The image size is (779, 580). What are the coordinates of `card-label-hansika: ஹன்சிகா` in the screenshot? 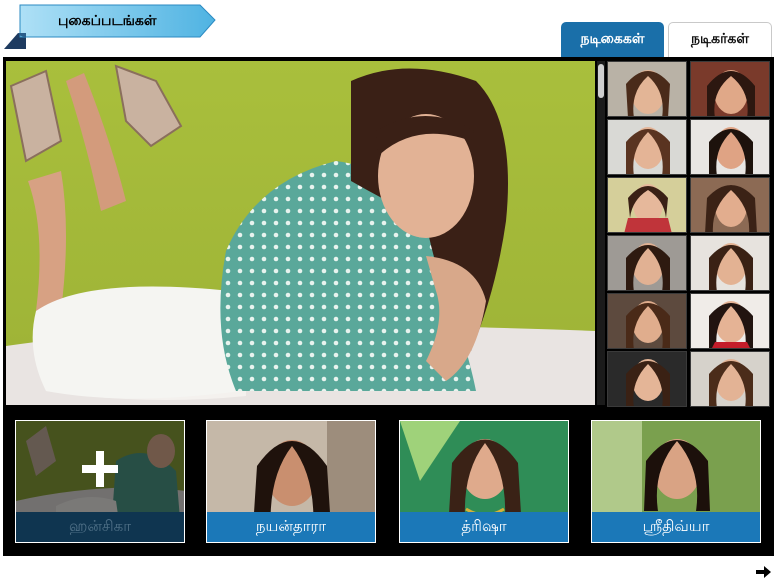 It's located at (100, 527).